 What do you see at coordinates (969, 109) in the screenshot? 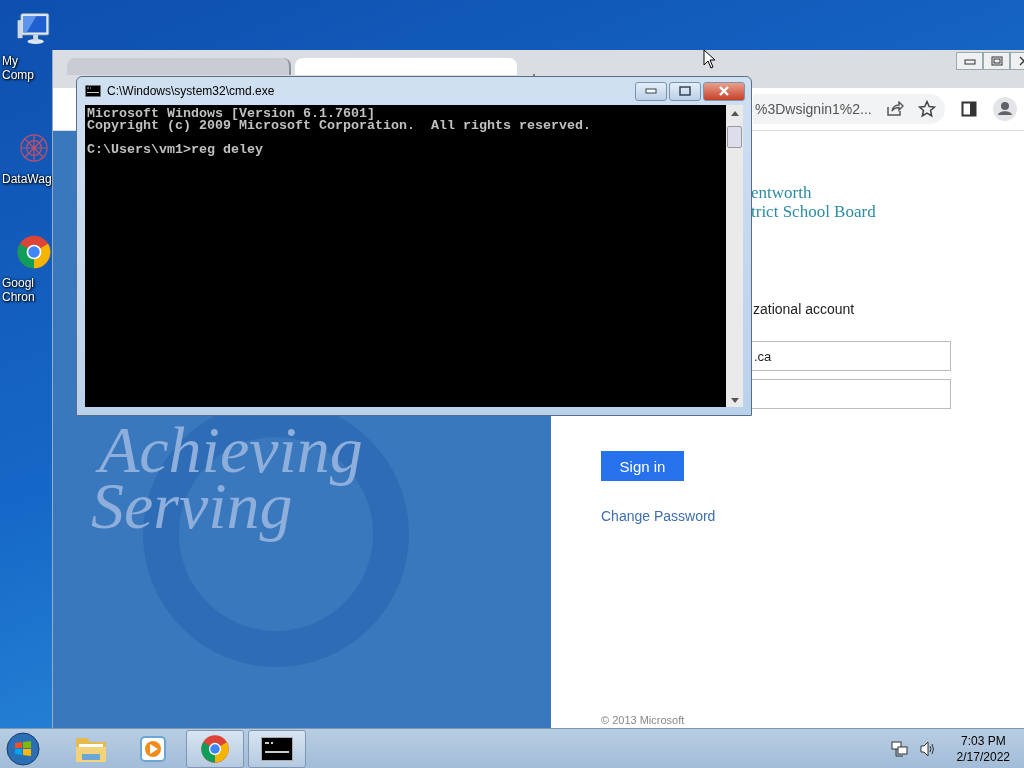
I see `side-panel-icon` at bounding box center [969, 109].